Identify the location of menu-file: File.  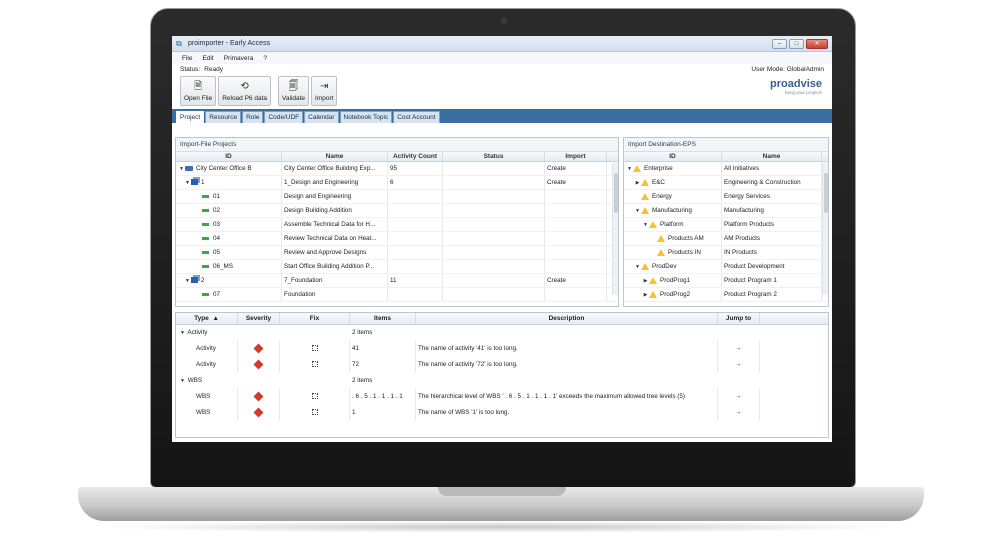
(187, 58).